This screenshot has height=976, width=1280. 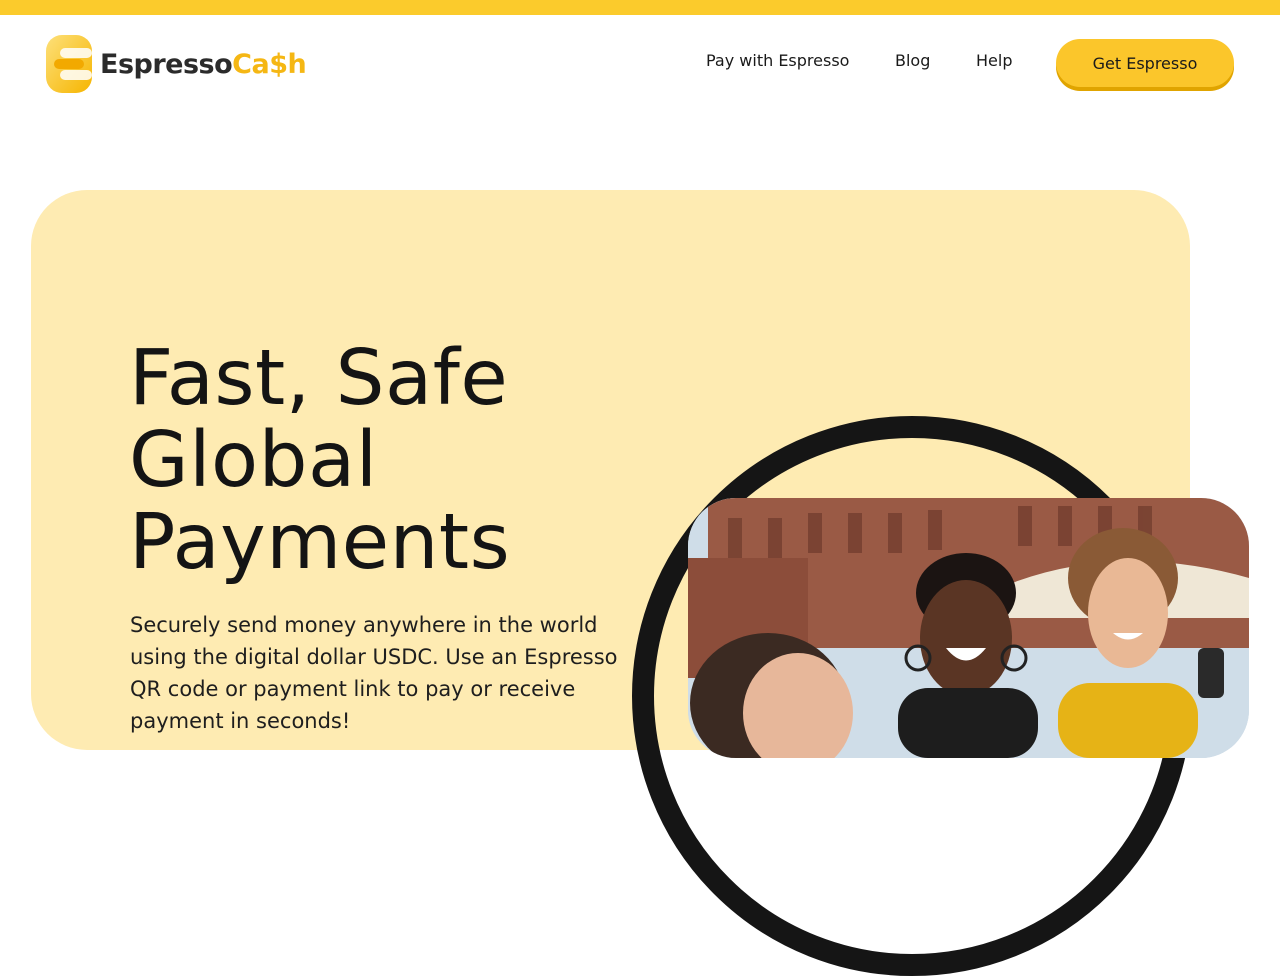 What do you see at coordinates (253, 460) in the screenshot?
I see `headline-line-2: Global` at bounding box center [253, 460].